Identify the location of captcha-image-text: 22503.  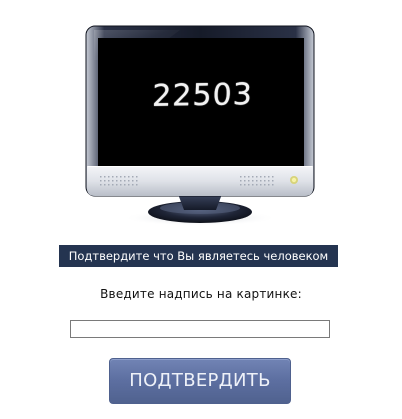
(202, 95).